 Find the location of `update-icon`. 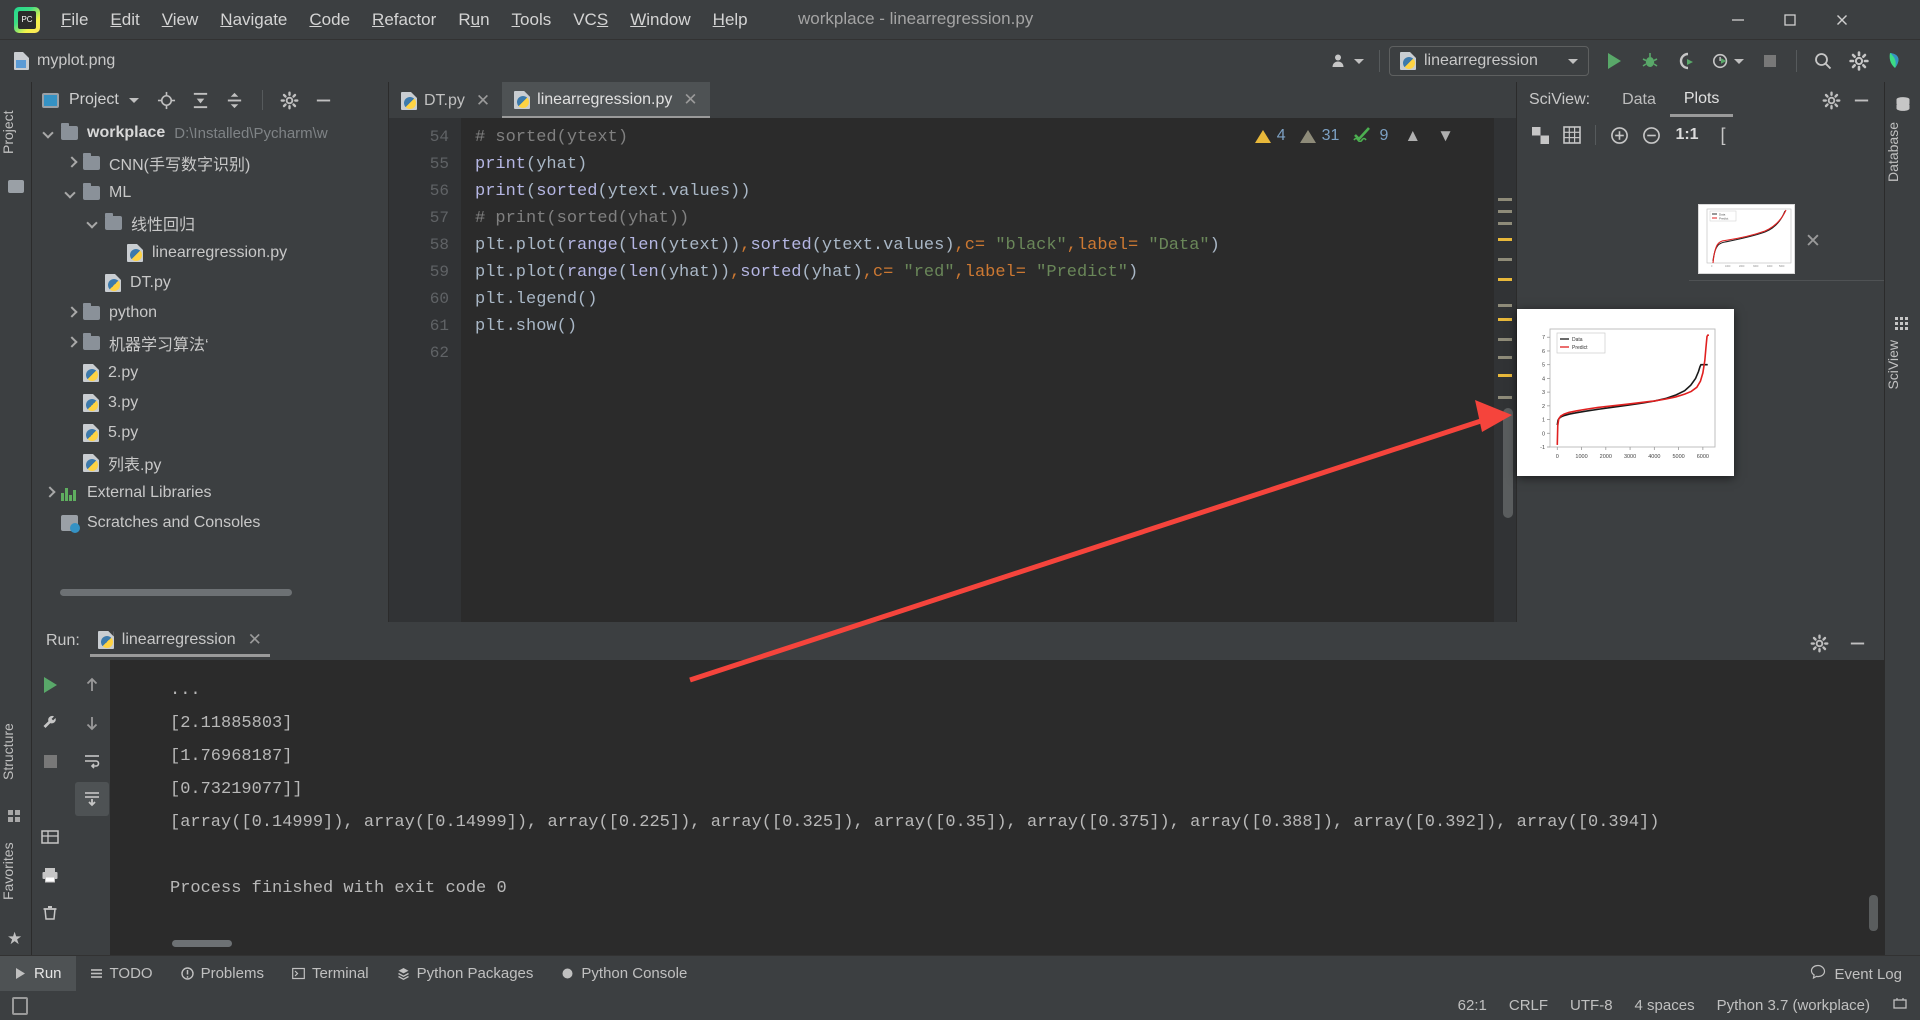

update-icon is located at coordinates (1895, 61).